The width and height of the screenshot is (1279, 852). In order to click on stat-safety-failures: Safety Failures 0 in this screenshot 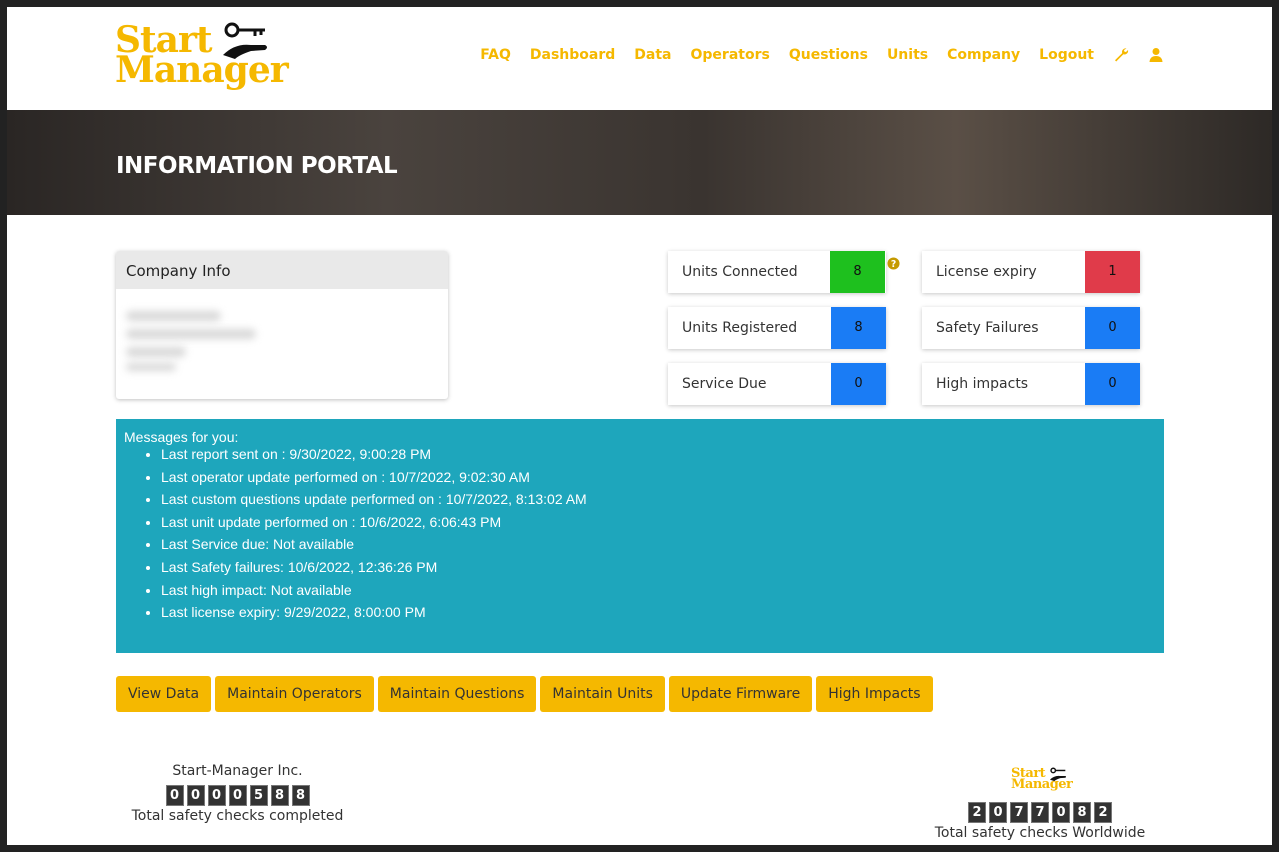, I will do `click(1031, 328)`.